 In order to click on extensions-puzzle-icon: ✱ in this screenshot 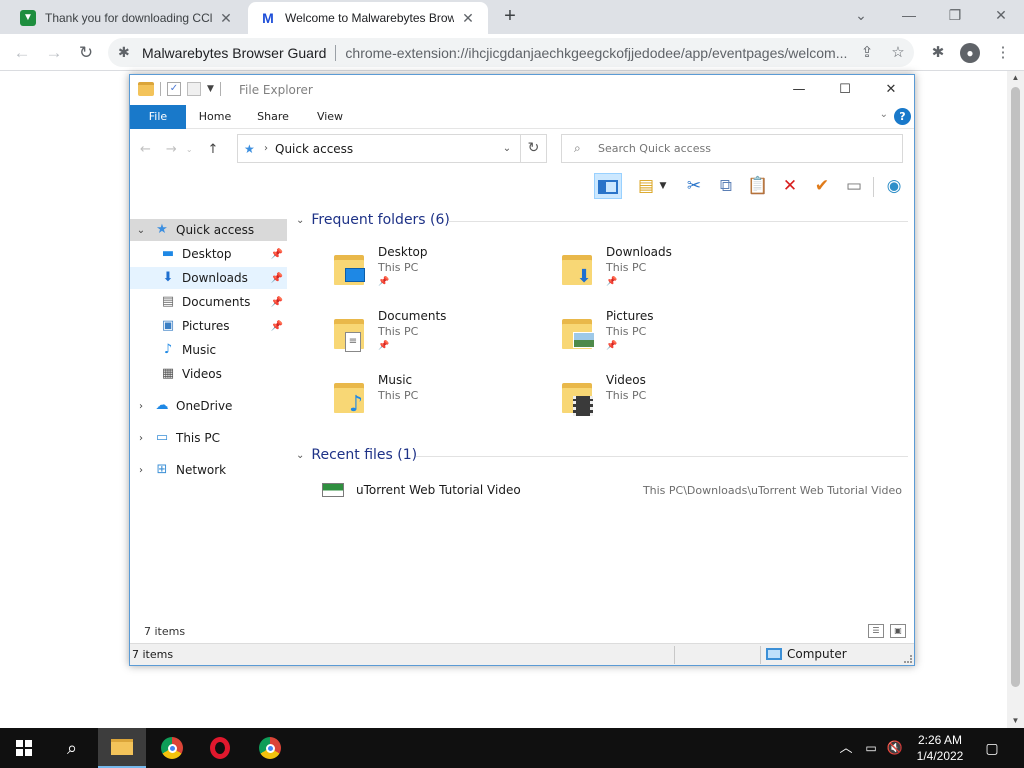, I will do `click(938, 53)`.